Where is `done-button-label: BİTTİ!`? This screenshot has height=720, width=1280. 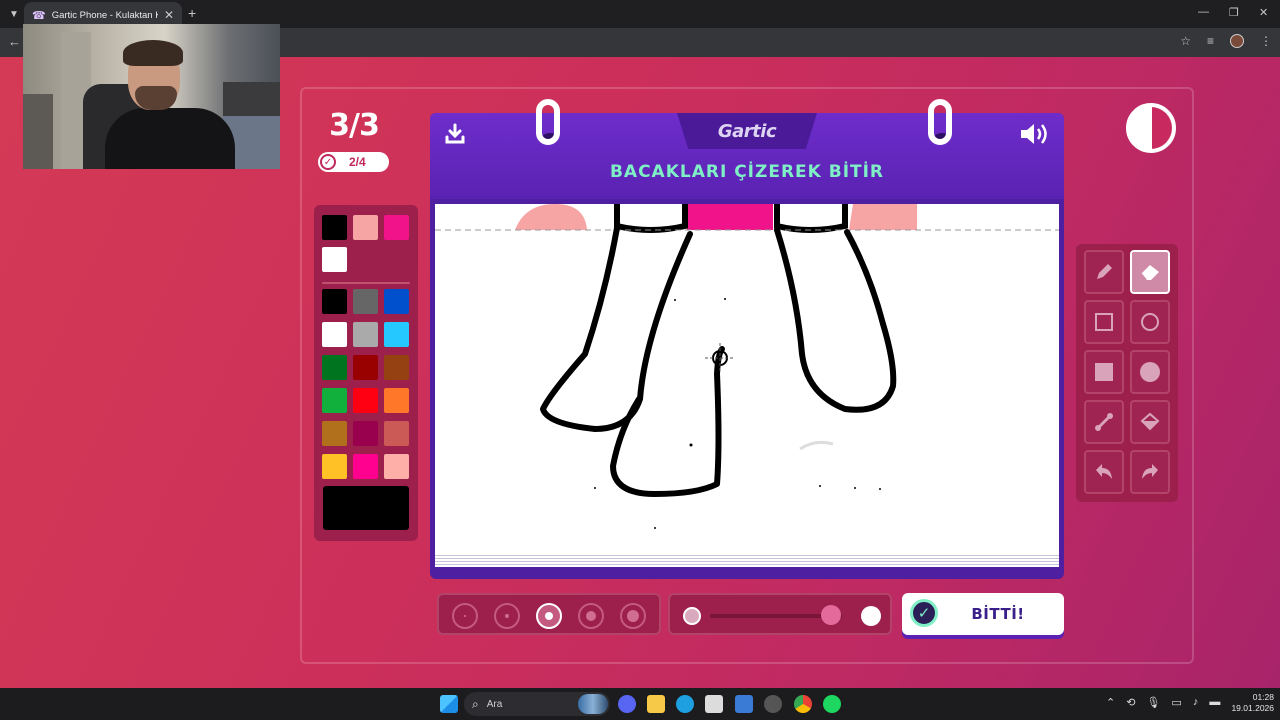 done-button-label: BİTTİ! is located at coordinates (998, 614).